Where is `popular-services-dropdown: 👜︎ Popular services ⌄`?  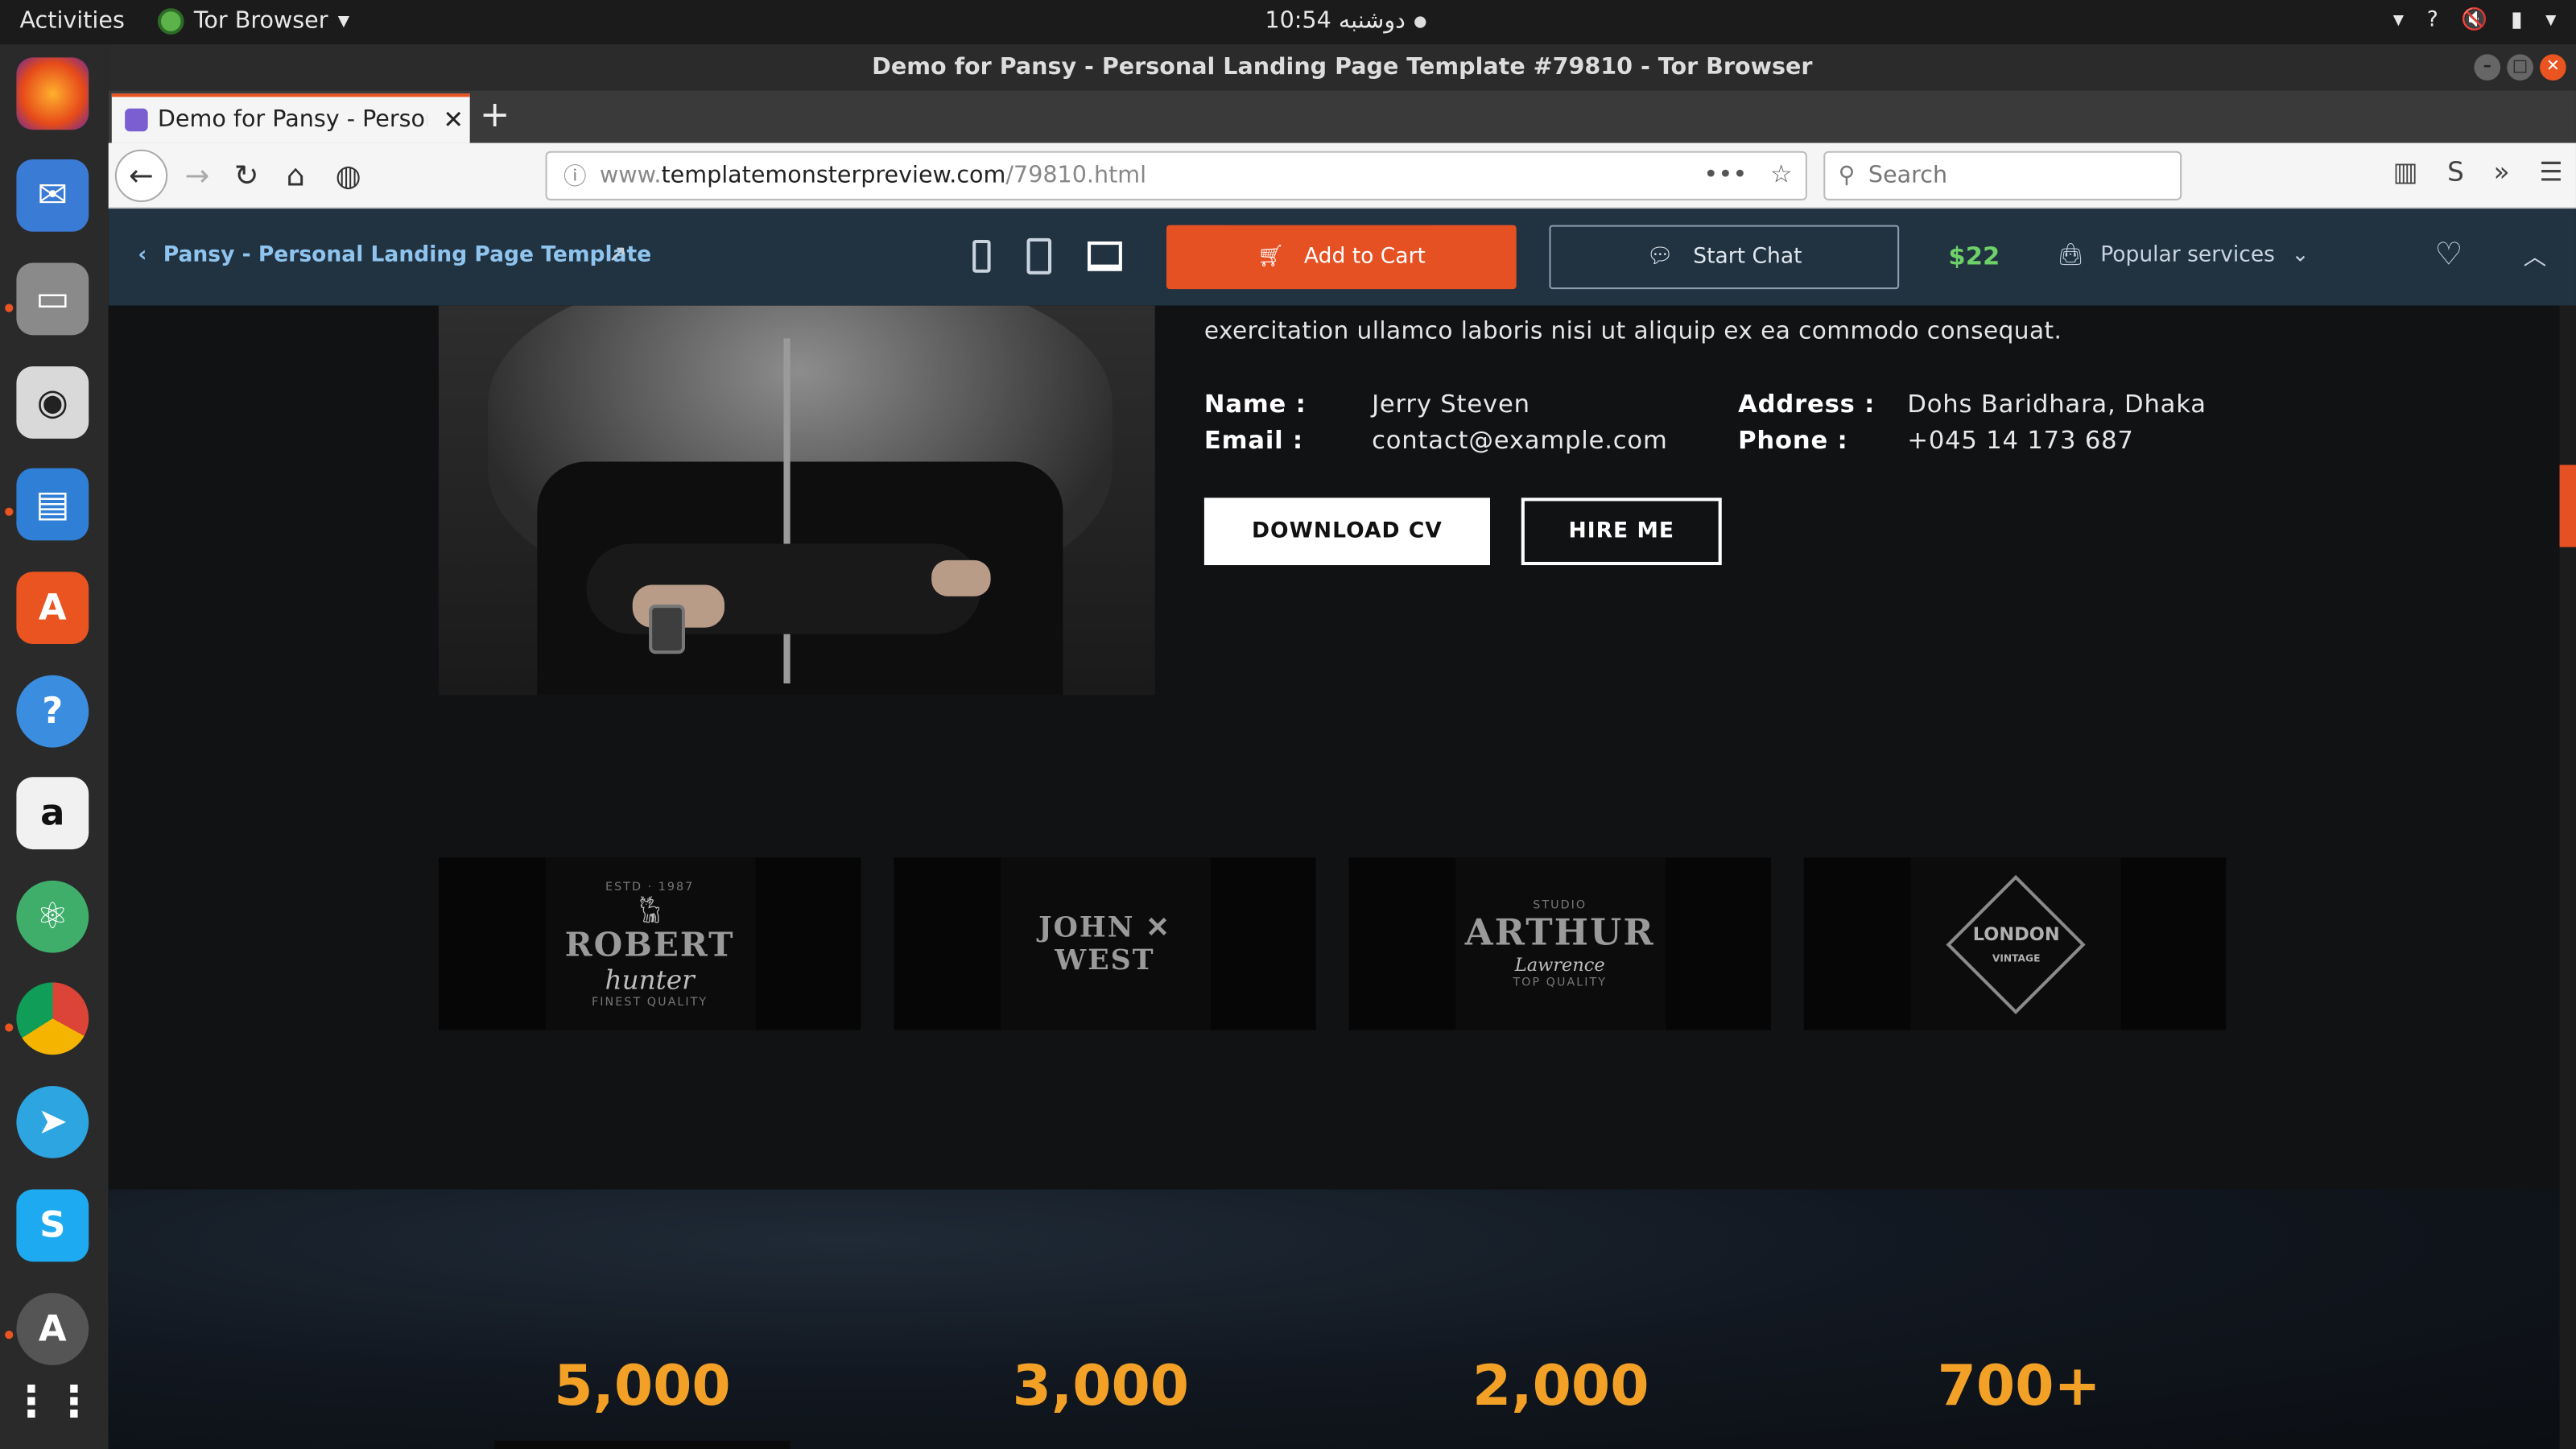 popular-services-dropdown: 👜︎ Popular services ⌄ is located at coordinates (2183, 255).